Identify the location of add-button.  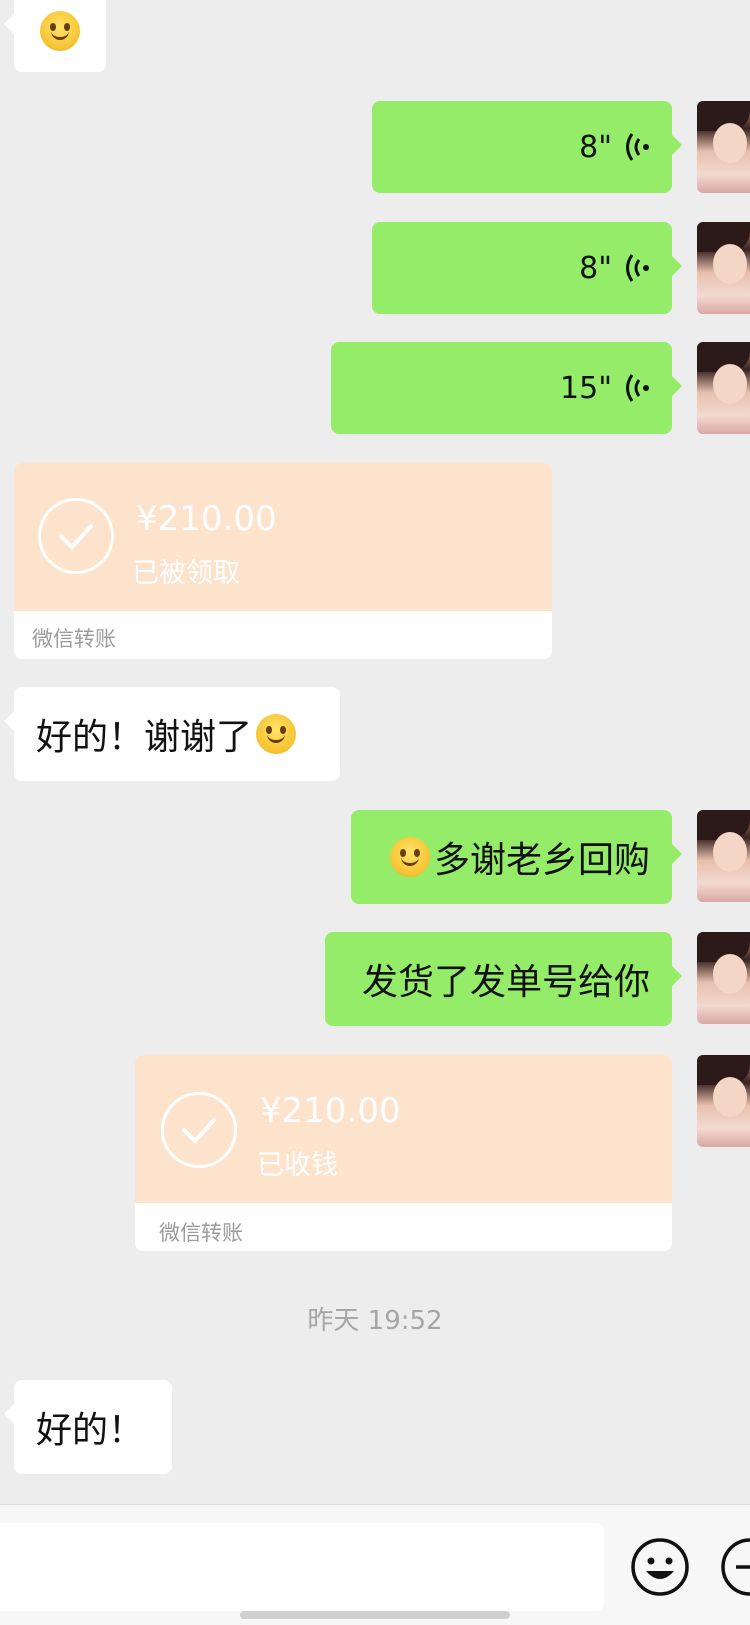
(735, 1567).